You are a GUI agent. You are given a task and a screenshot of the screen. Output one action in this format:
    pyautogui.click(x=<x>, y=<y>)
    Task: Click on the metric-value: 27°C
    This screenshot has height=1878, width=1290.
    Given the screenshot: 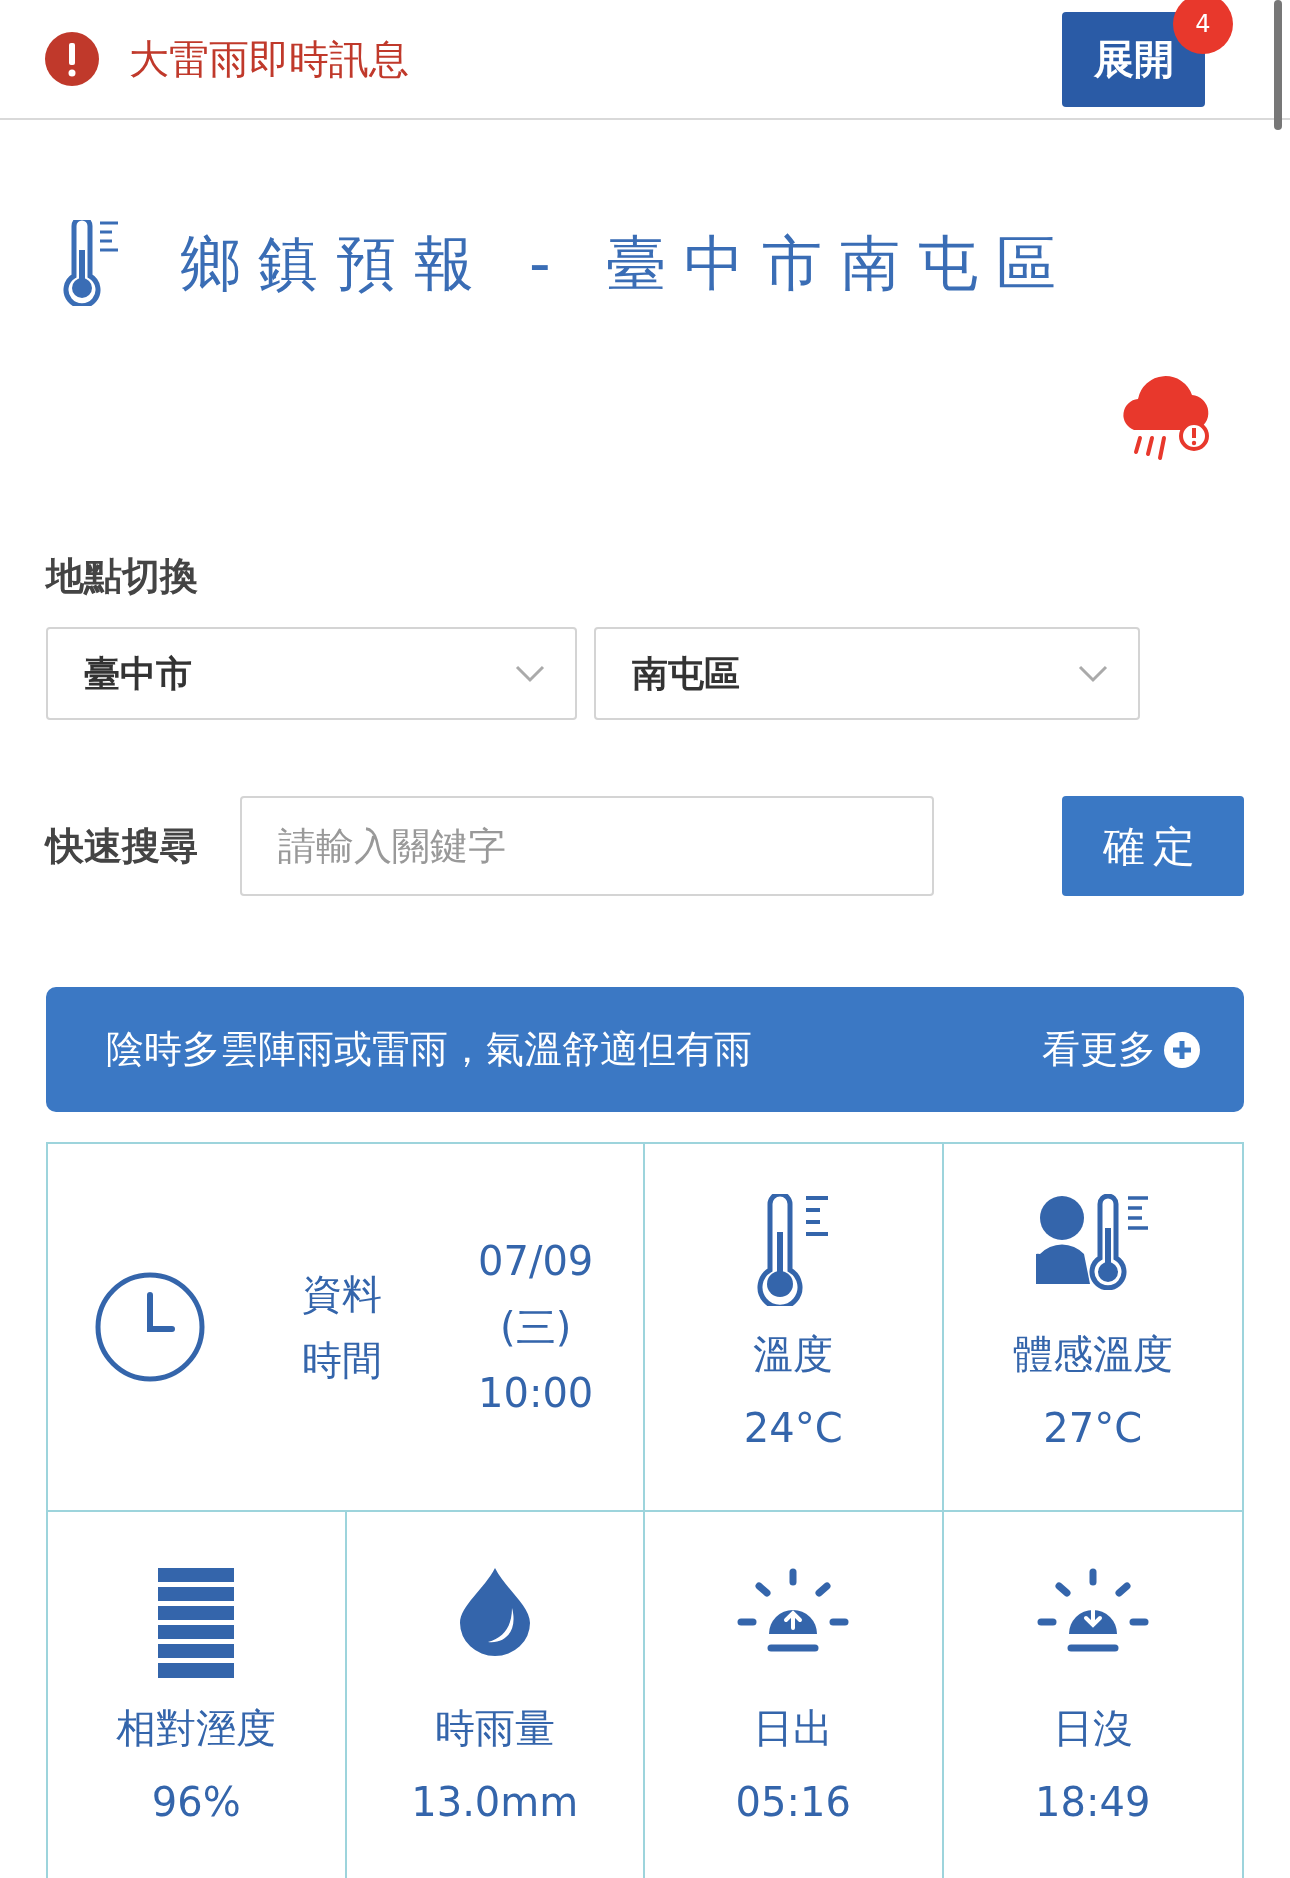 What is the action you would take?
    pyautogui.click(x=1093, y=1428)
    